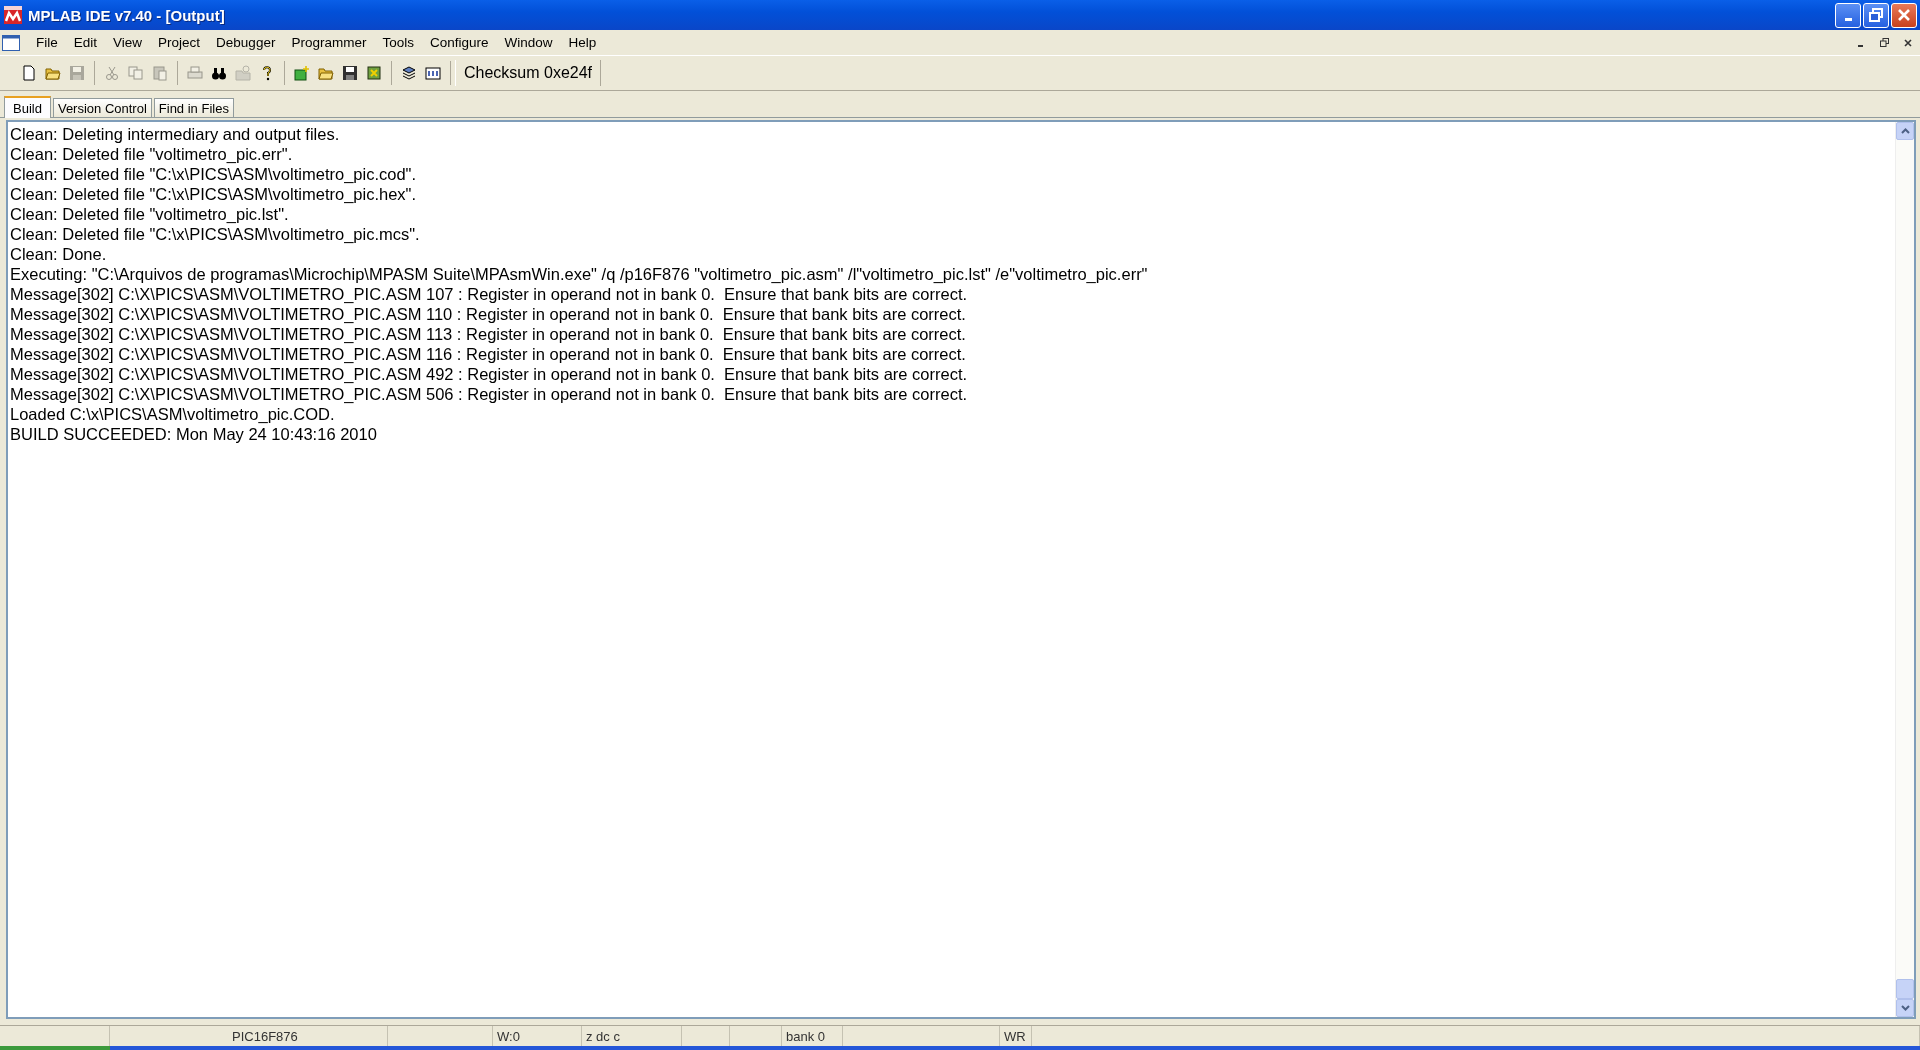 This screenshot has width=1920, height=1050. I want to click on menu-item: Debugger, so click(246, 42).